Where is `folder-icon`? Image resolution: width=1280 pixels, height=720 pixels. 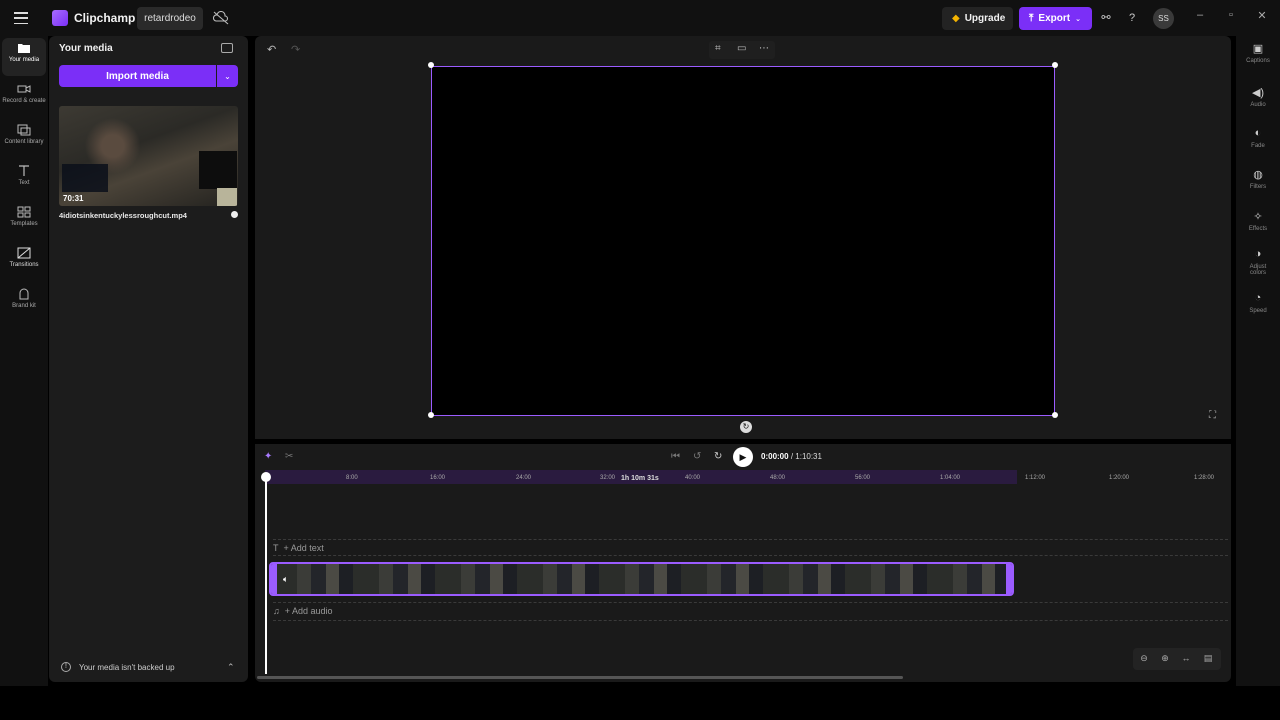 folder-icon is located at coordinates (24, 48).